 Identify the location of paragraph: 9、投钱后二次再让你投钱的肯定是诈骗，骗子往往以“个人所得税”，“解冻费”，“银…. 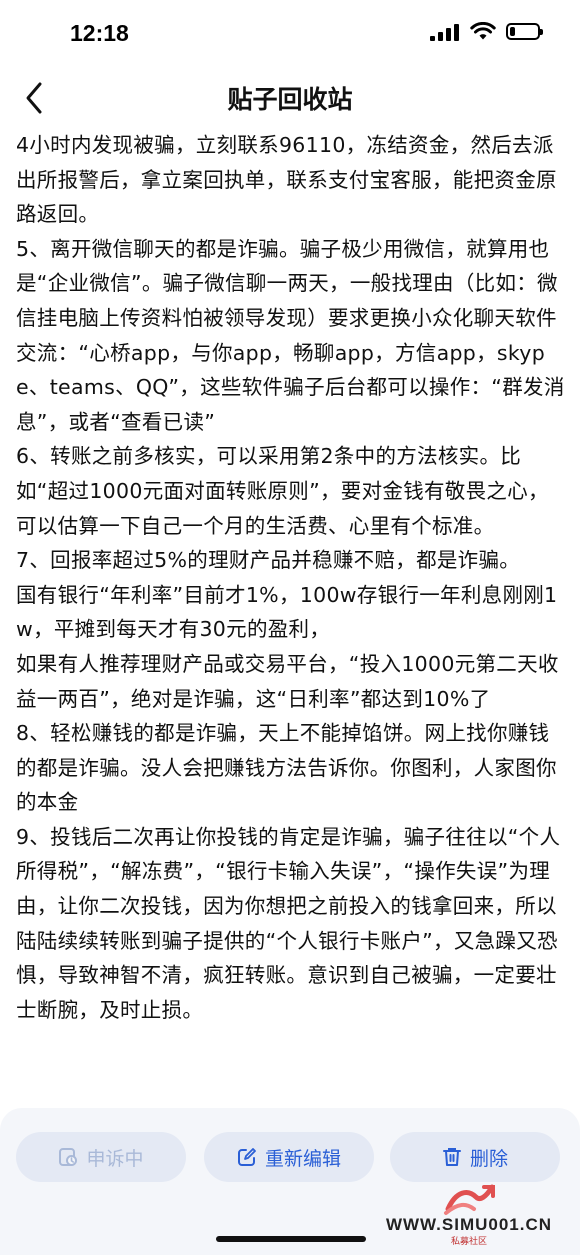
(288, 923).